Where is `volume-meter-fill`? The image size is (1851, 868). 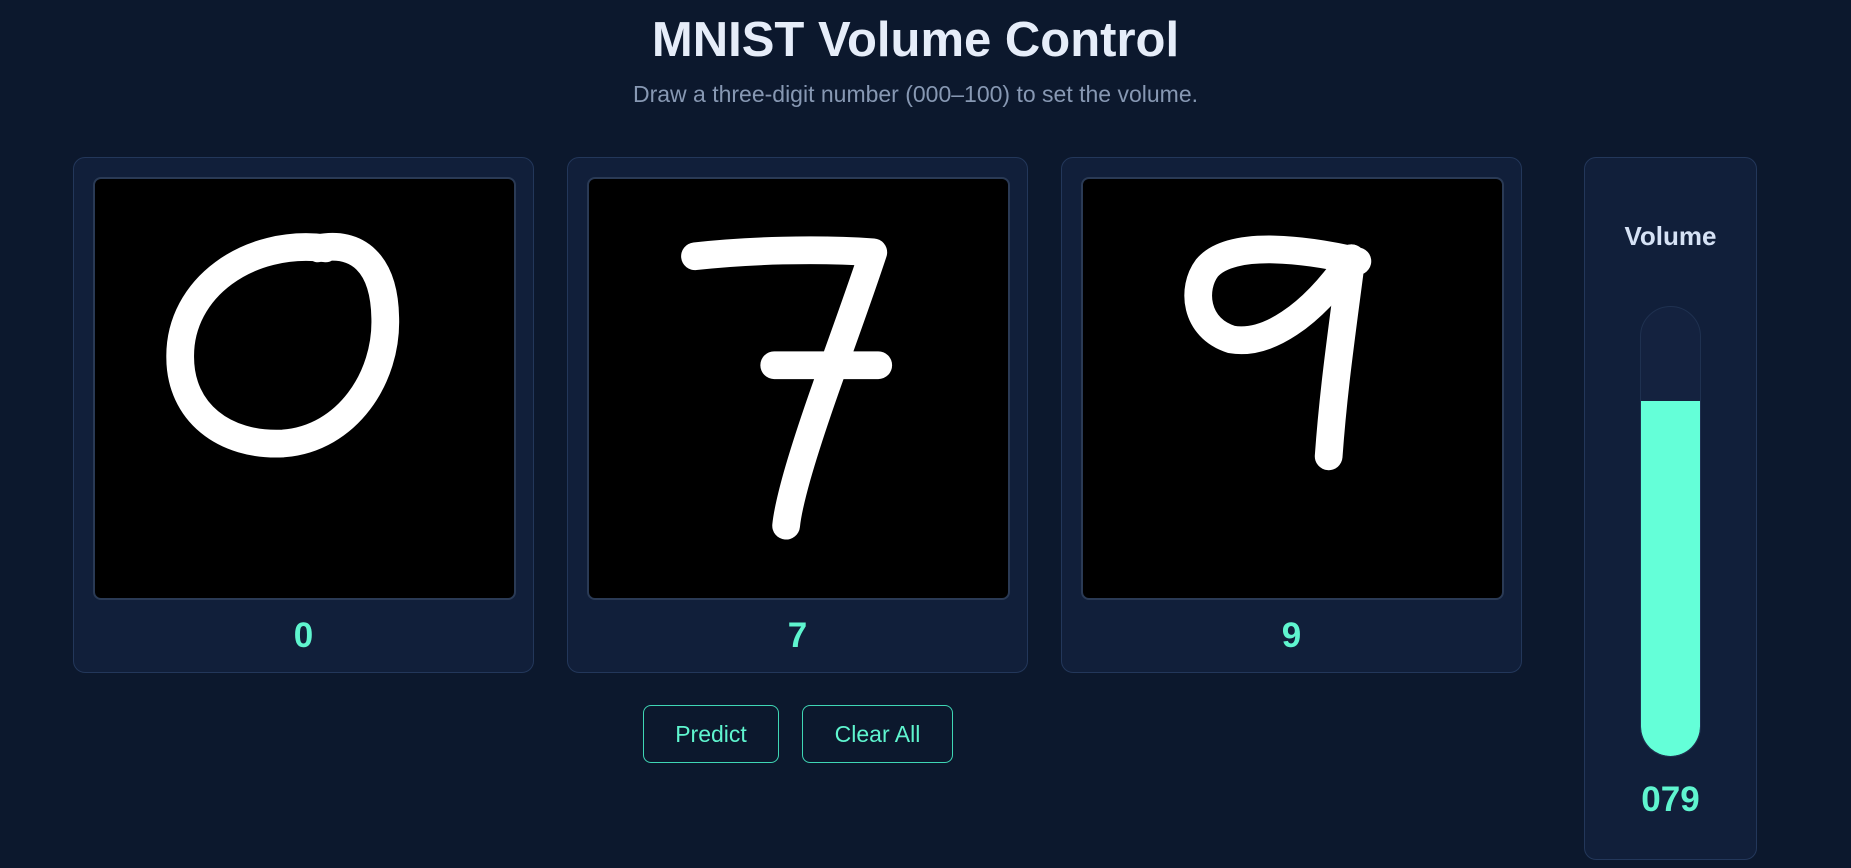 volume-meter-fill is located at coordinates (1670, 578).